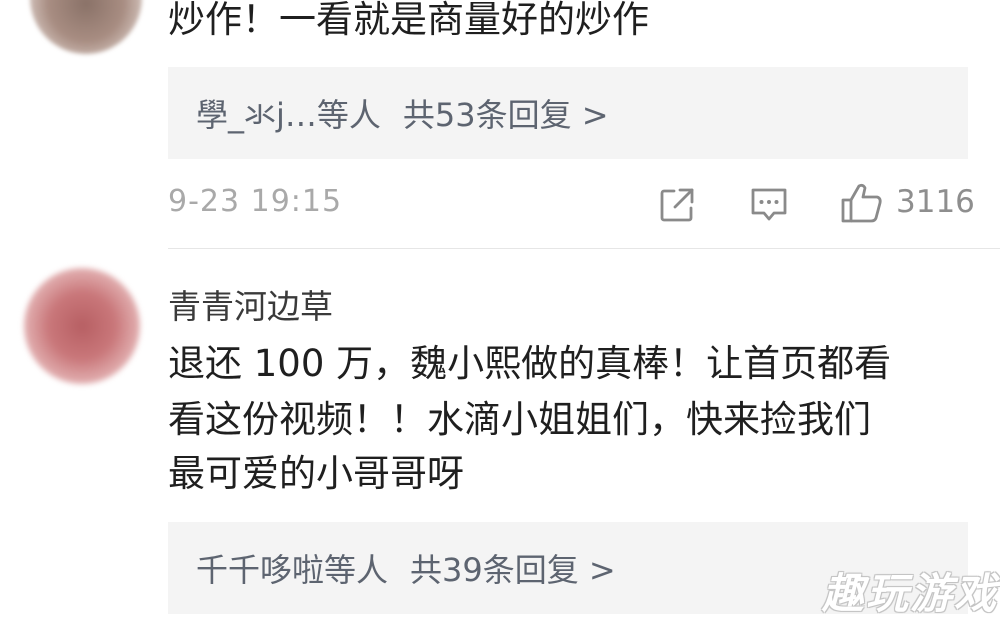  What do you see at coordinates (506, 113) in the screenshot?
I see `reply-count-link: 共53条回复 >` at bounding box center [506, 113].